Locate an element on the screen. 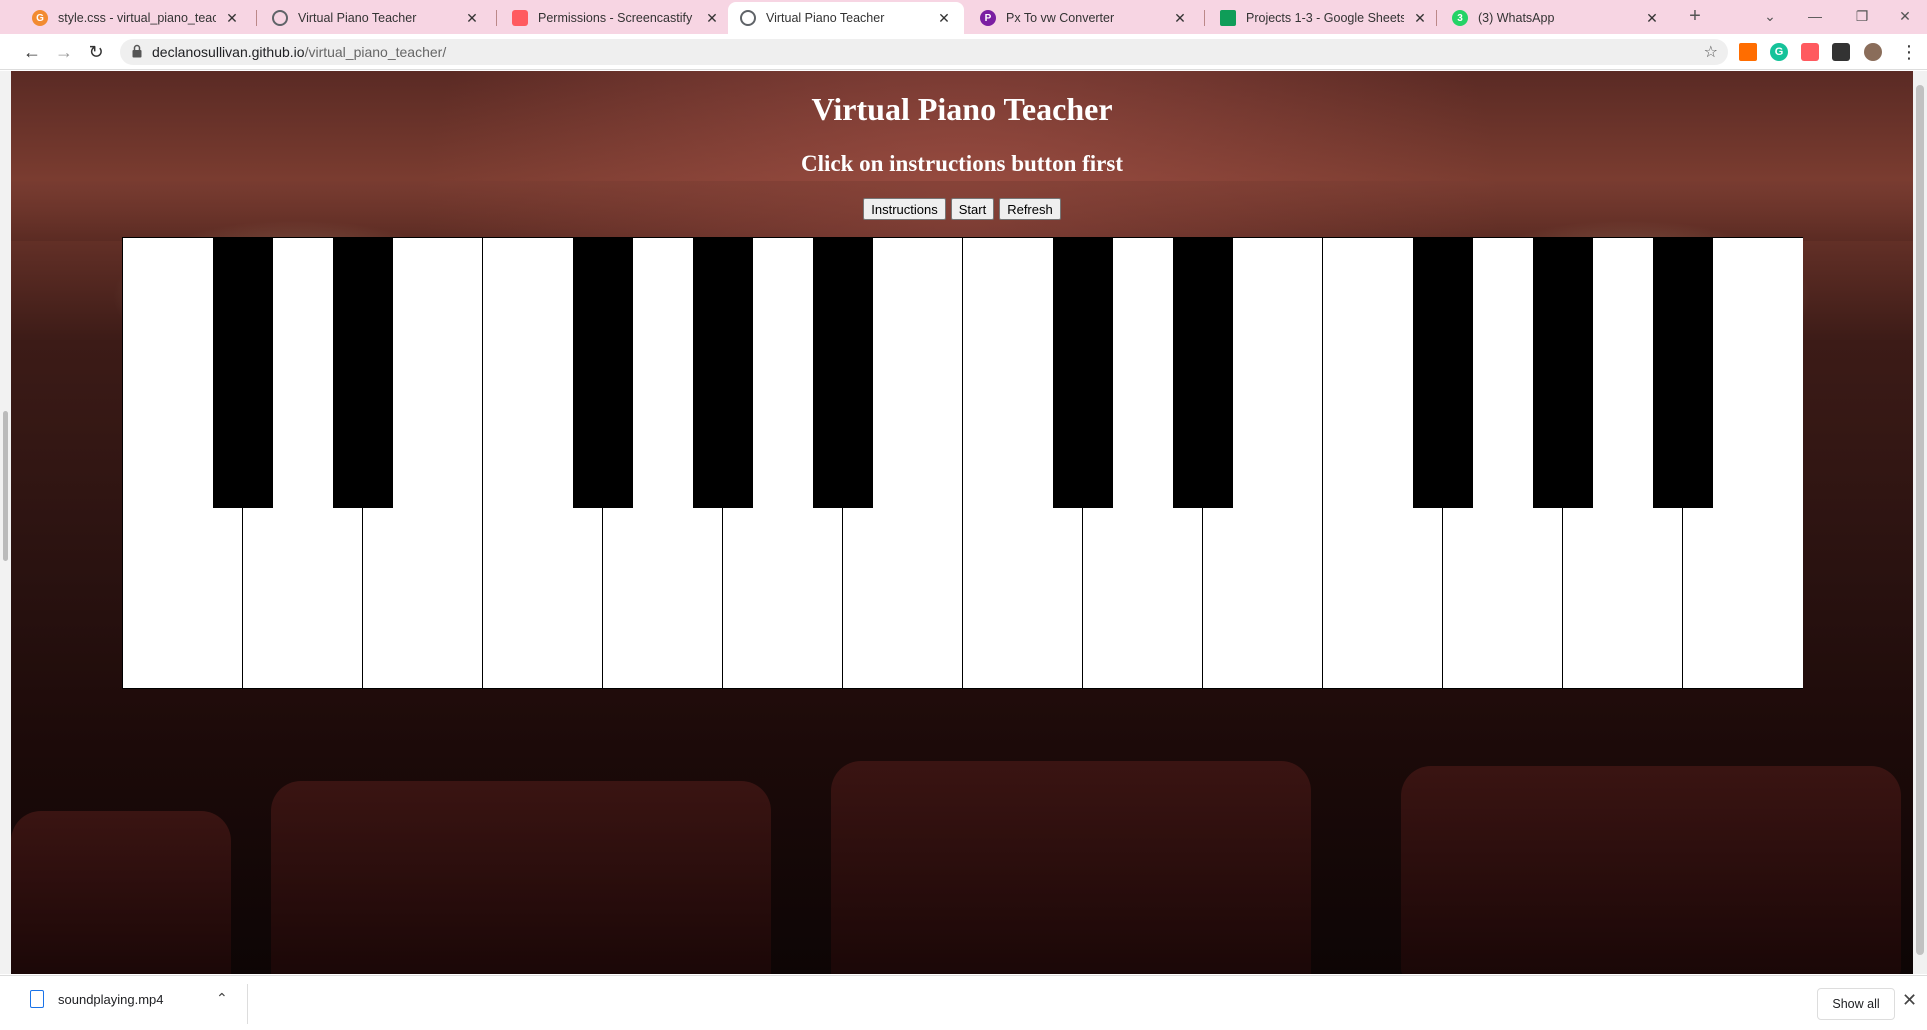 The image size is (1927, 1030). tab-search-icon: ⌄ is located at coordinates (1770, 16).